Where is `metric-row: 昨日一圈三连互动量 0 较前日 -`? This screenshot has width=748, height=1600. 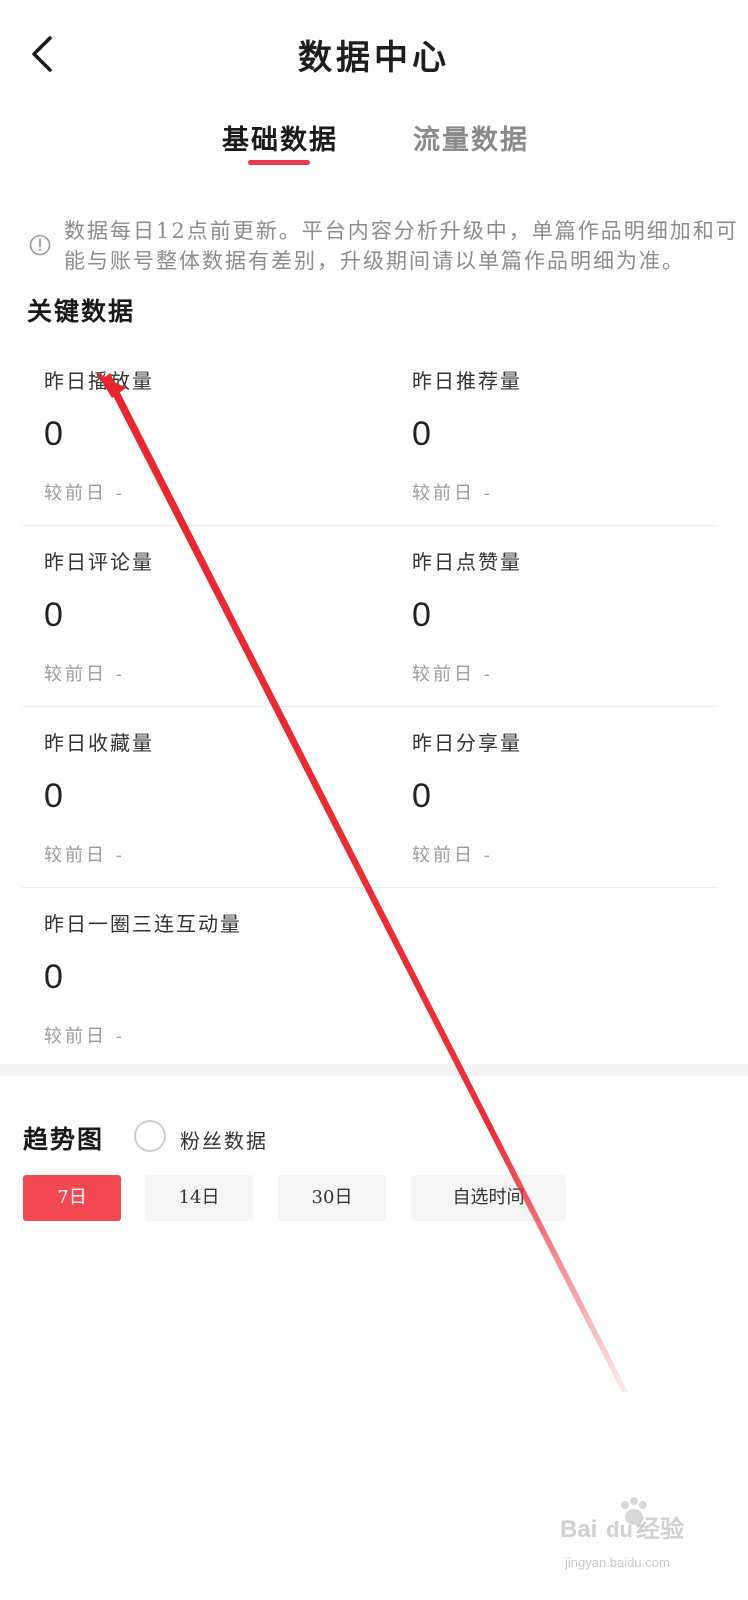
metric-row: 昨日一圈三连互动量 0 较前日 - is located at coordinates (370, 978).